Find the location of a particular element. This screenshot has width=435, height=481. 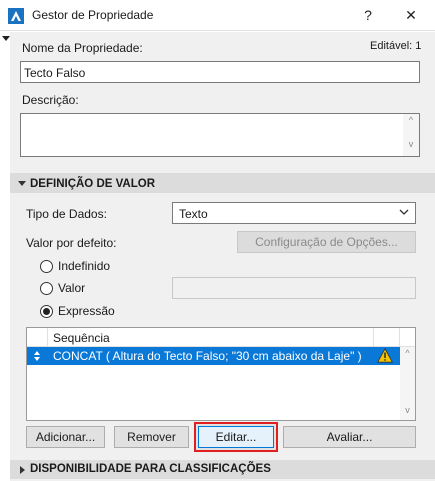

radio-value-label: Valor is located at coordinates (72, 288).